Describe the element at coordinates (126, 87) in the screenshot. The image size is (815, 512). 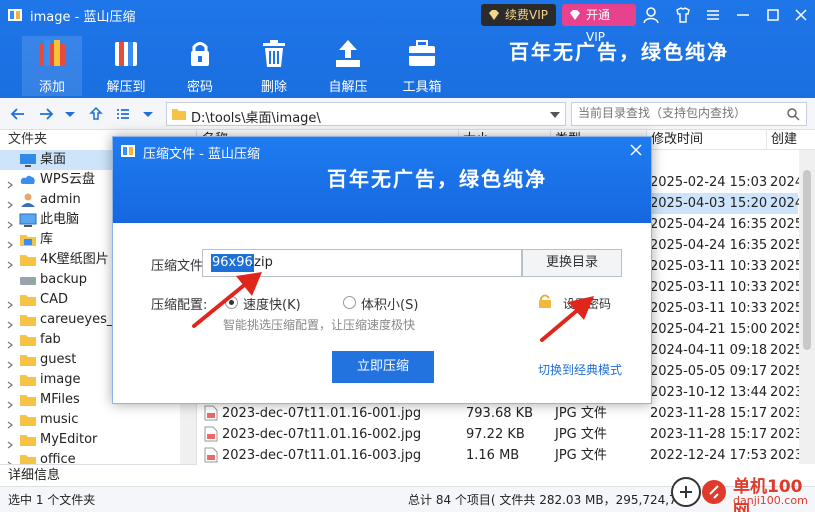
I see `tool-extract-label: 解压到` at that location.